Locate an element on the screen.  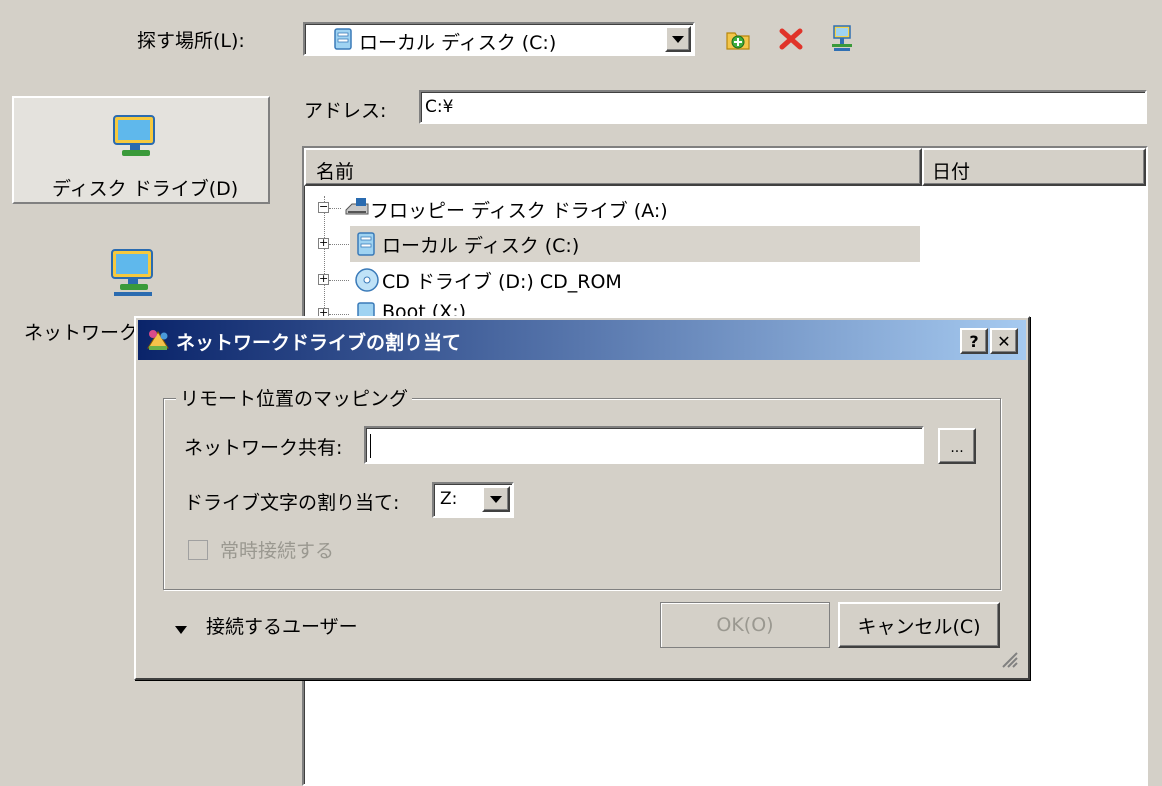
dialog-title-bar: ネットワークドライブの割り当て ? ✕ is located at coordinates (582, 340).